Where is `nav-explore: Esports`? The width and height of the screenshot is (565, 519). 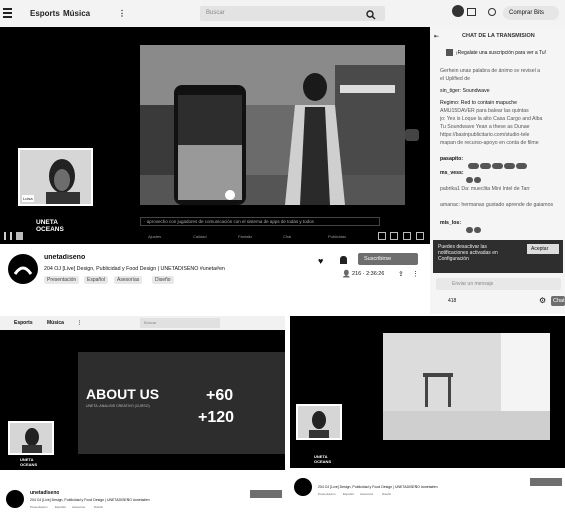
nav-explore: Esports is located at coordinates (45, 13).